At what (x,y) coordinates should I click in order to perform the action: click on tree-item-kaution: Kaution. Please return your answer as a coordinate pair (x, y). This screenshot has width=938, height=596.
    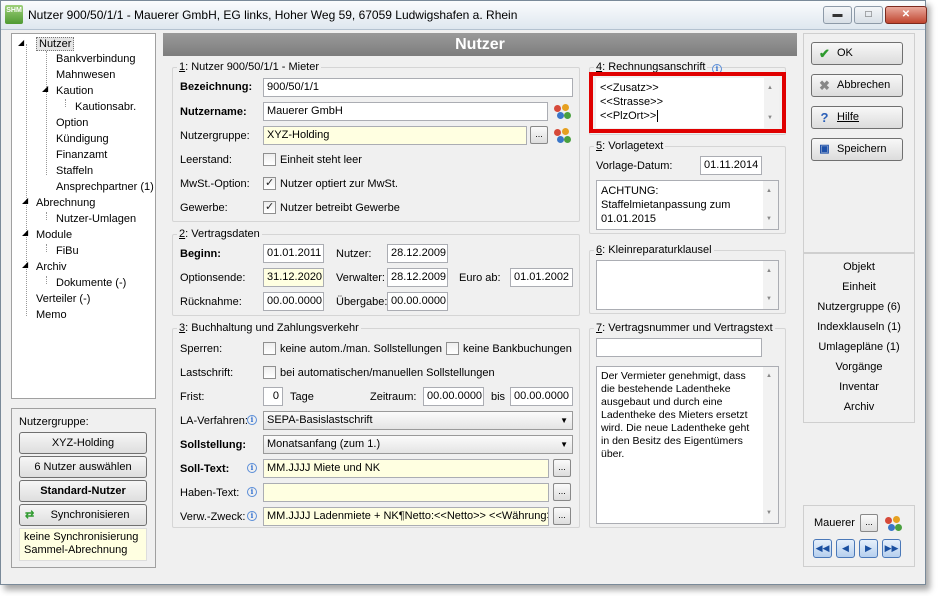
    Looking at the image, I should click on (74, 91).